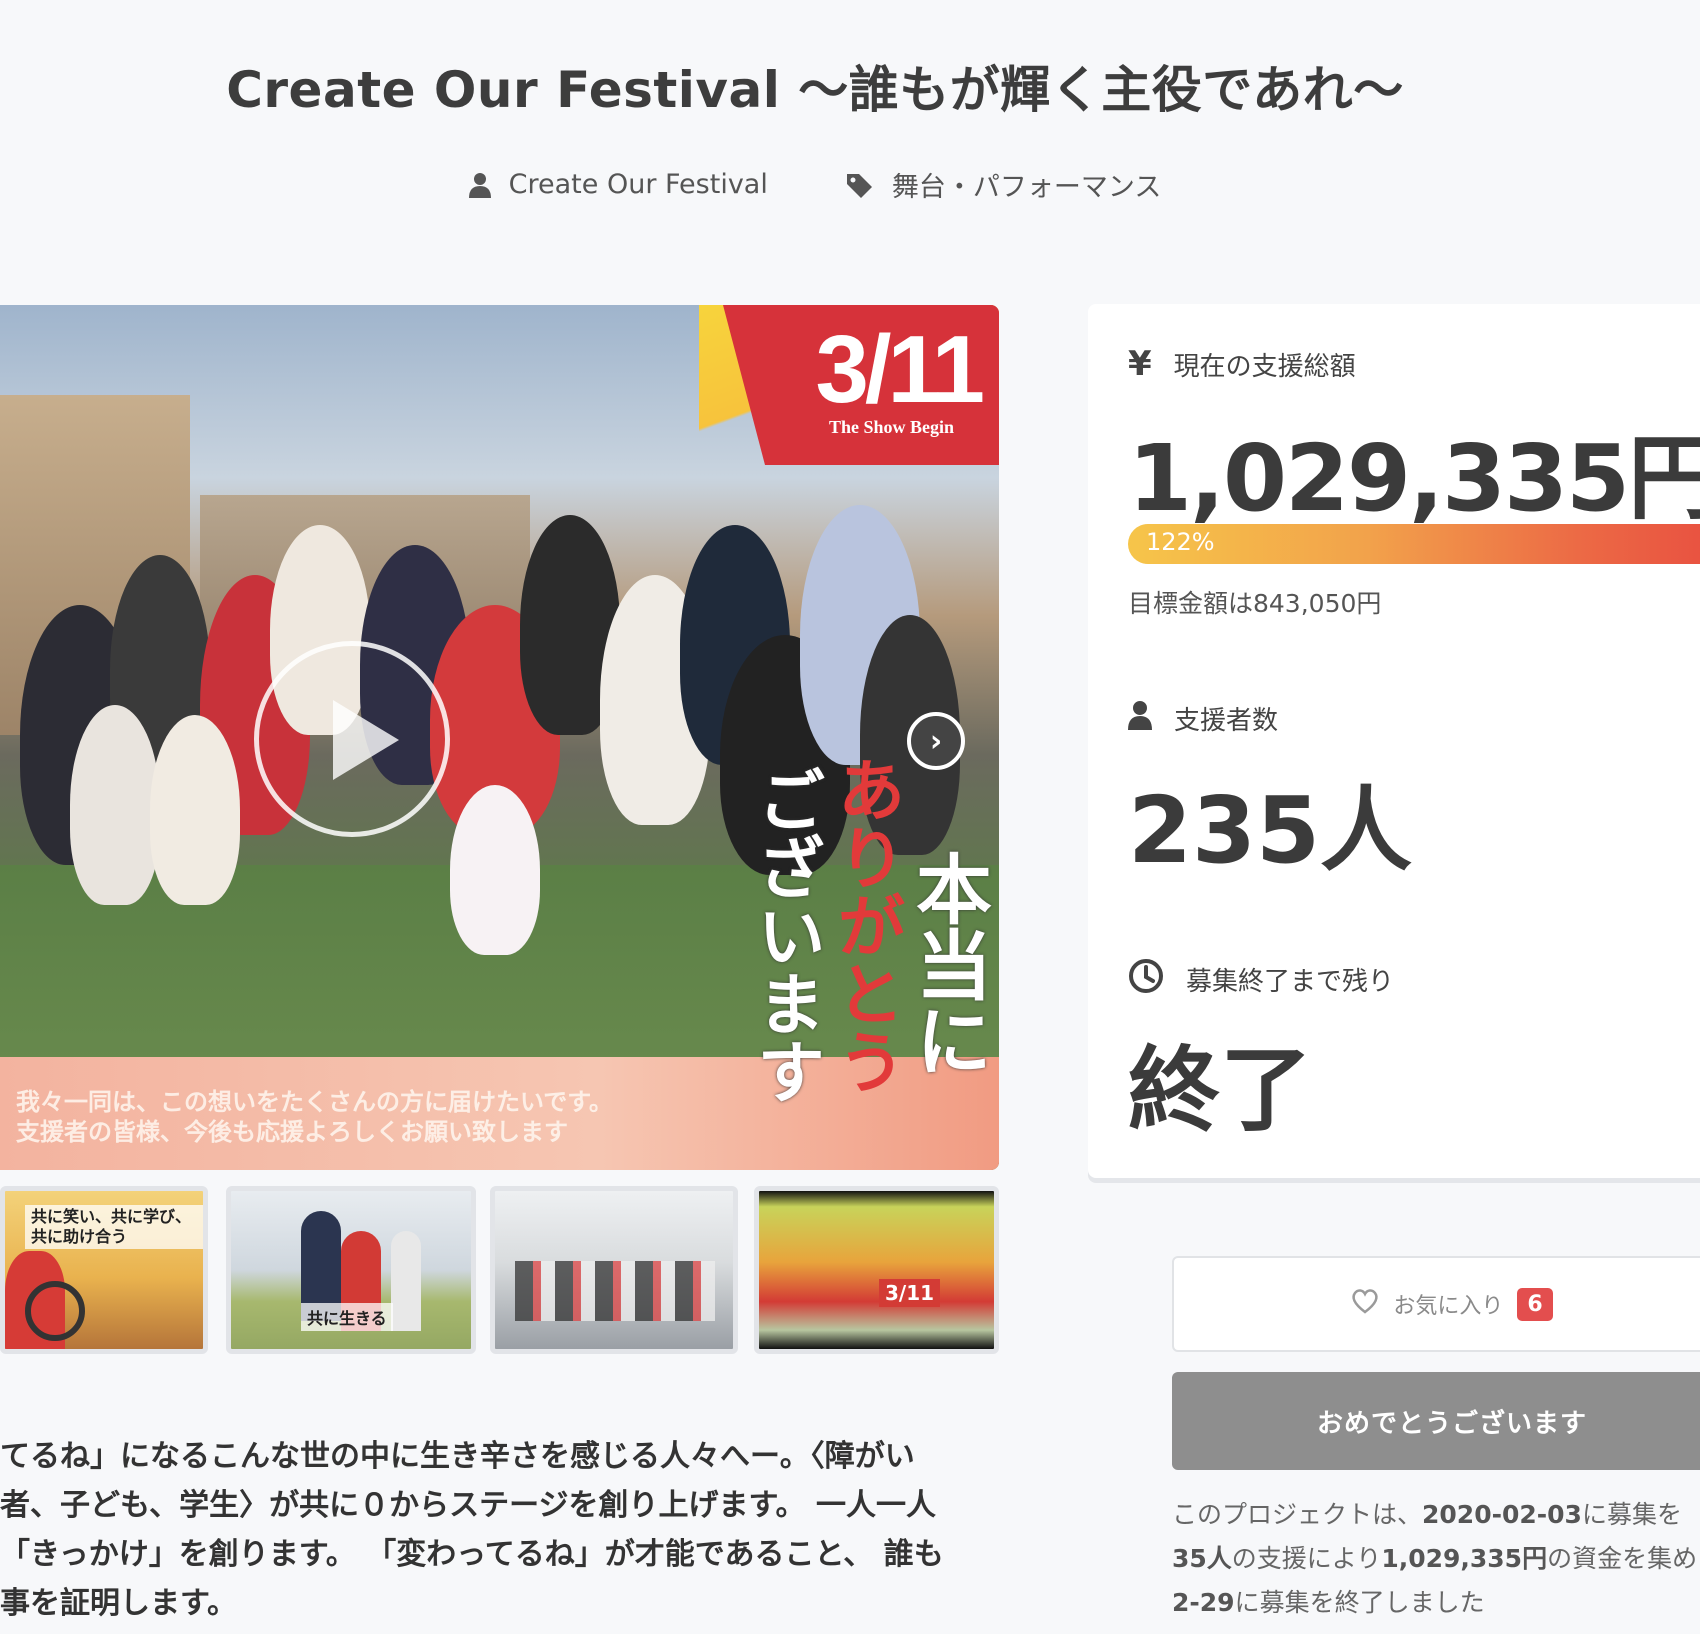 The width and height of the screenshot is (1700, 1634). I want to click on next-slide-button: ›, so click(936, 741).